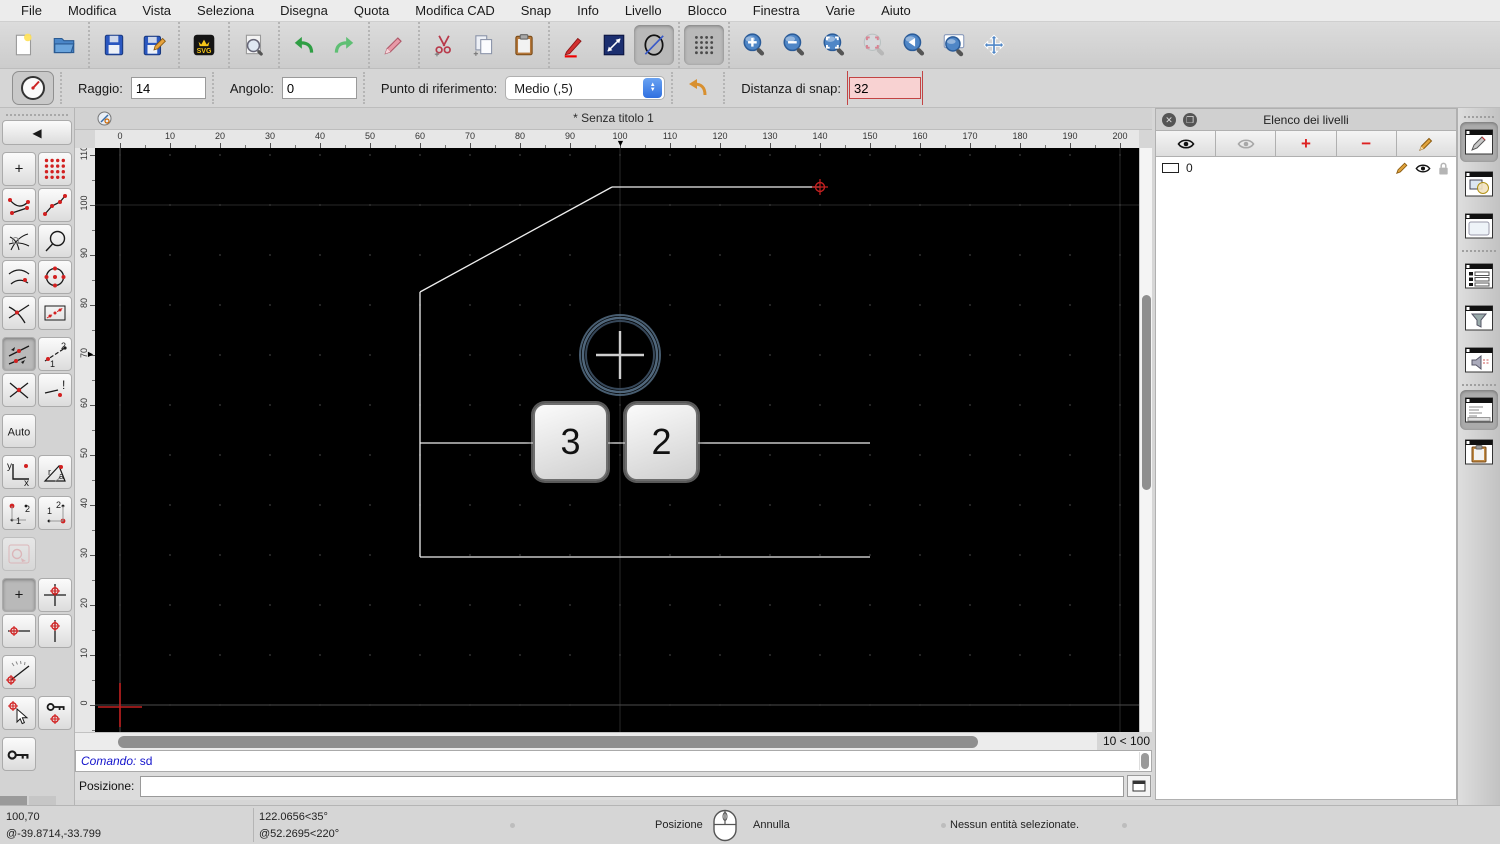  I want to click on snap-distance-button: 12, so click(55, 354).